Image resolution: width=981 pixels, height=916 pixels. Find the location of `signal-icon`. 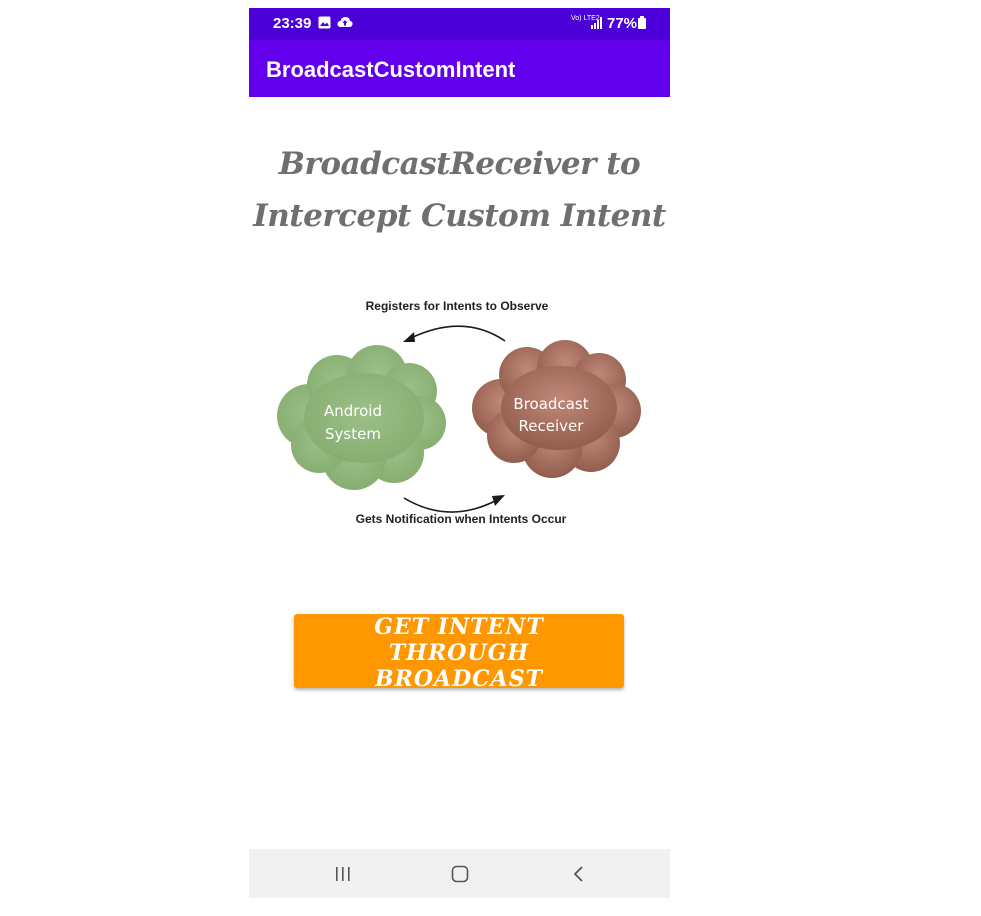

signal-icon is located at coordinates (597, 24).